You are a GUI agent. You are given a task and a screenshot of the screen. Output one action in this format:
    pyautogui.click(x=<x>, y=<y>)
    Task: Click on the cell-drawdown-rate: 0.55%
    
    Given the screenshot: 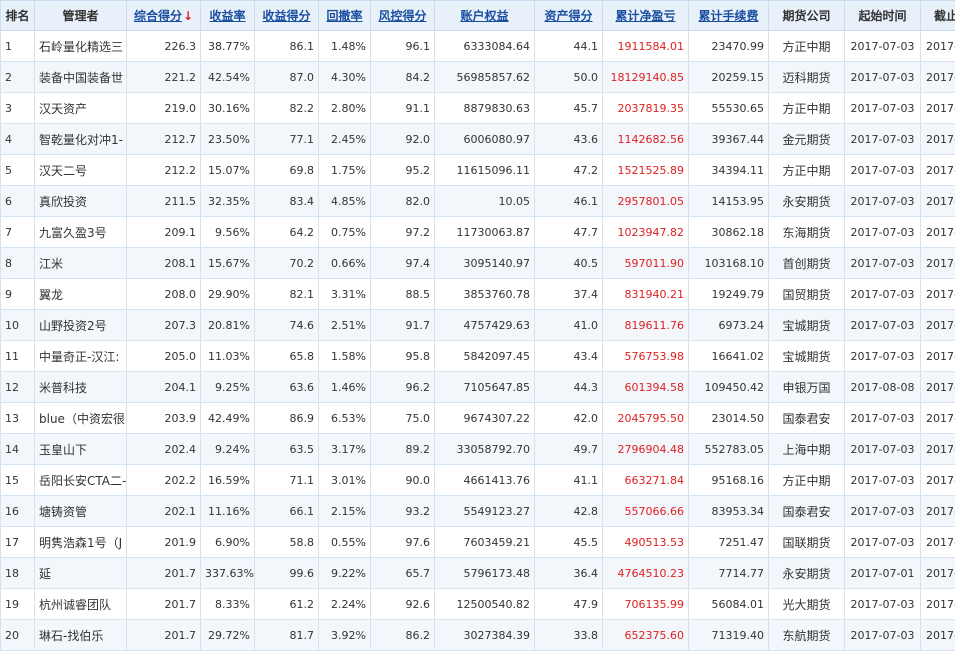 What is the action you would take?
    pyautogui.click(x=345, y=542)
    